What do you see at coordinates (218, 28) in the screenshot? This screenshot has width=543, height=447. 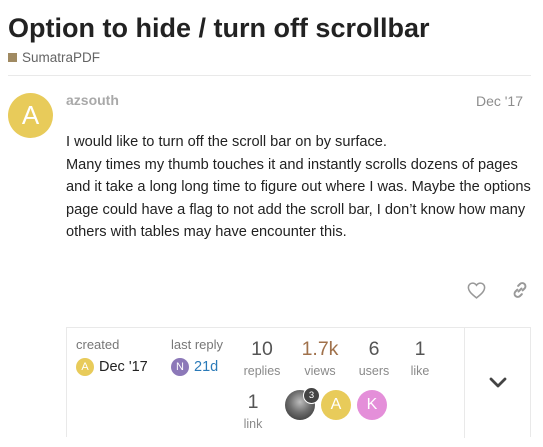 I see `topic-title: Option to hide / turn off scrollbar` at bounding box center [218, 28].